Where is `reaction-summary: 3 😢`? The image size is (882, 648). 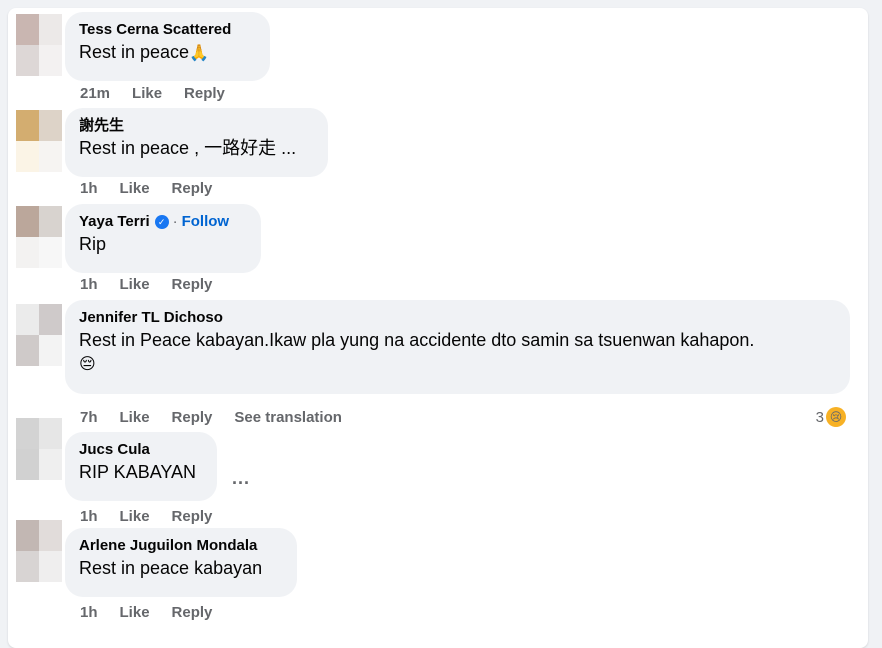
reaction-summary: 3 😢 is located at coordinates (831, 417).